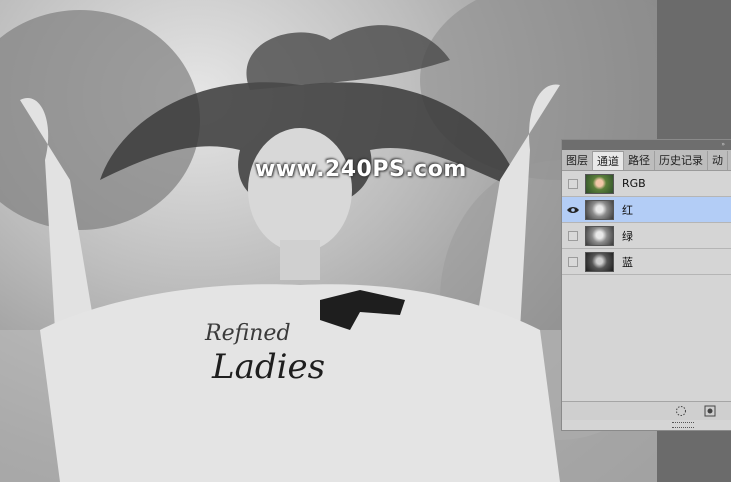 This screenshot has width=731, height=482. What do you see at coordinates (634, 183) in the screenshot?
I see `channel-label: RGB` at bounding box center [634, 183].